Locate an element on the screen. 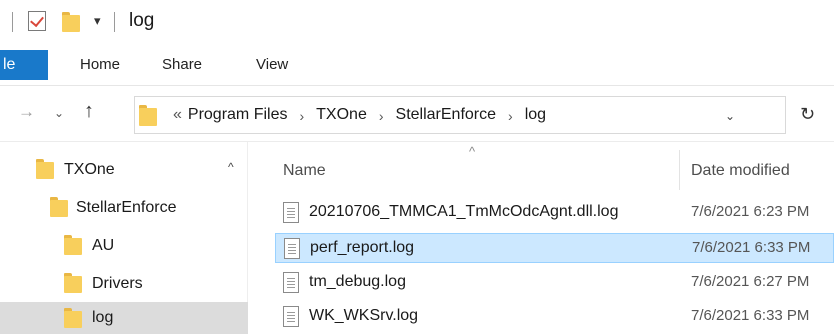  sidebar-item-stellarenforce: StellarEnforce is located at coordinates (110, 208).